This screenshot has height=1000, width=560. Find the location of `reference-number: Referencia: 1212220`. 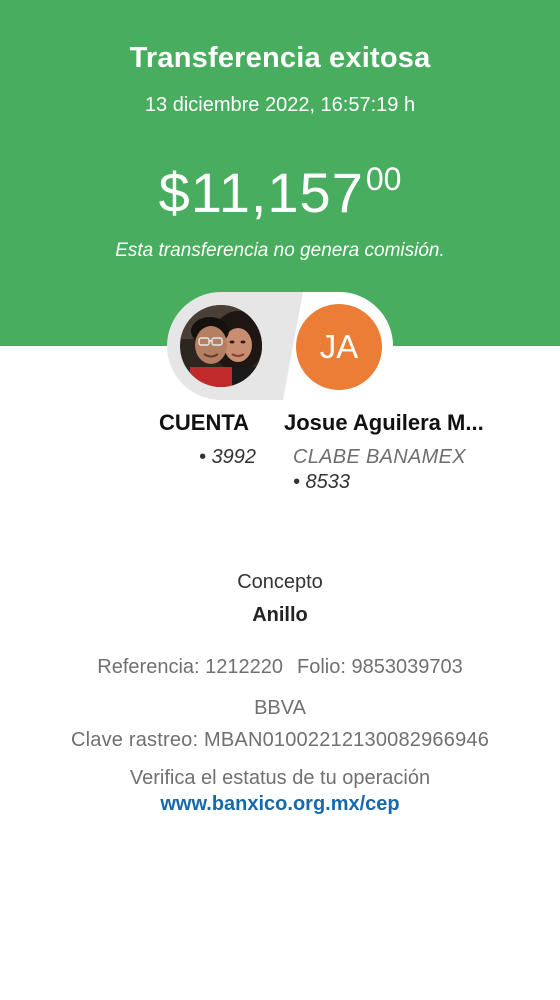

reference-number: Referencia: 1212220 is located at coordinates (190, 667).